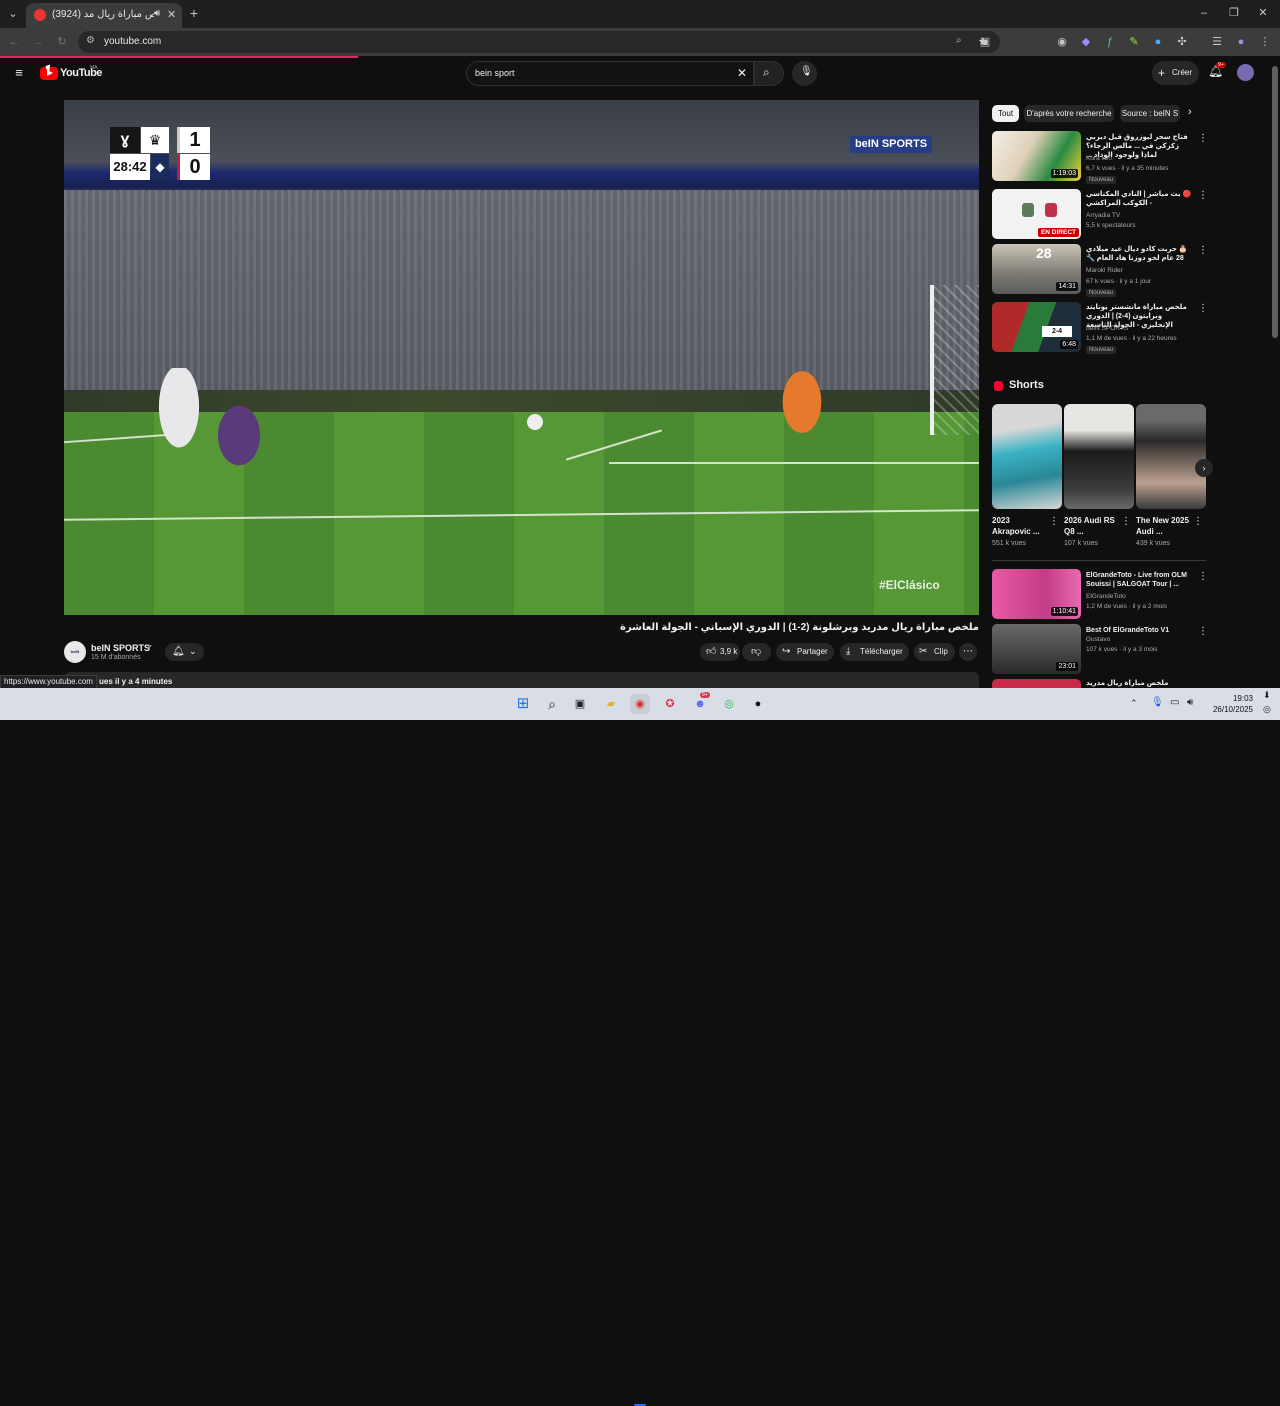 The width and height of the screenshot is (1280, 1406). Describe the element at coordinates (19, 73) in the screenshot. I see `guide-menu-icon: ≡` at that location.